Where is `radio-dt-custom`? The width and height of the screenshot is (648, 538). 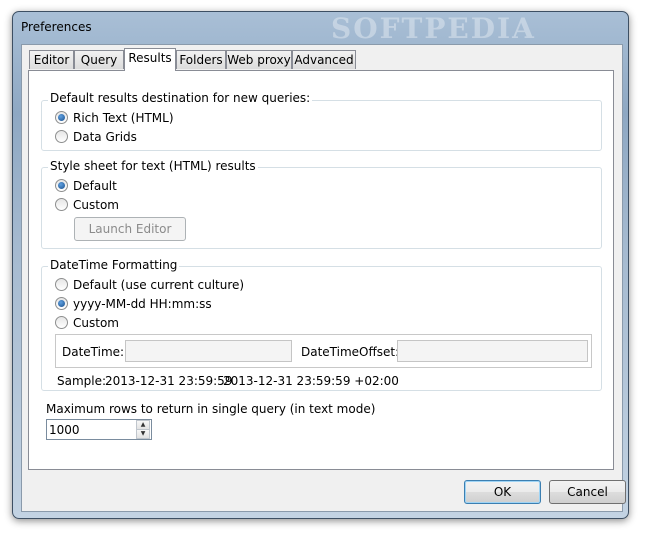
radio-dt-custom is located at coordinates (61, 322).